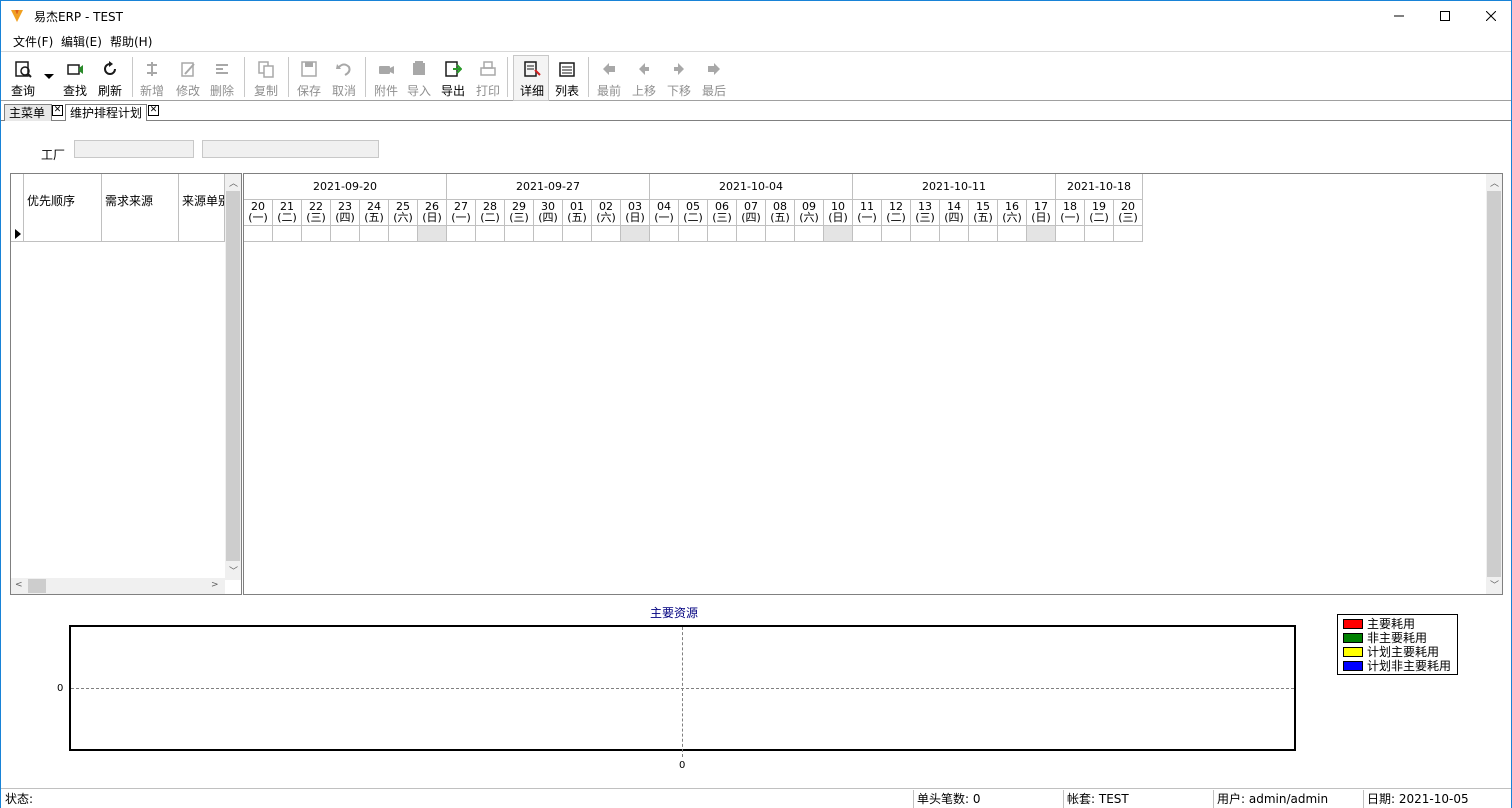  What do you see at coordinates (1445, 16) in the screenshot?
I see `maximize-button` at bounding box center [1445, 16].